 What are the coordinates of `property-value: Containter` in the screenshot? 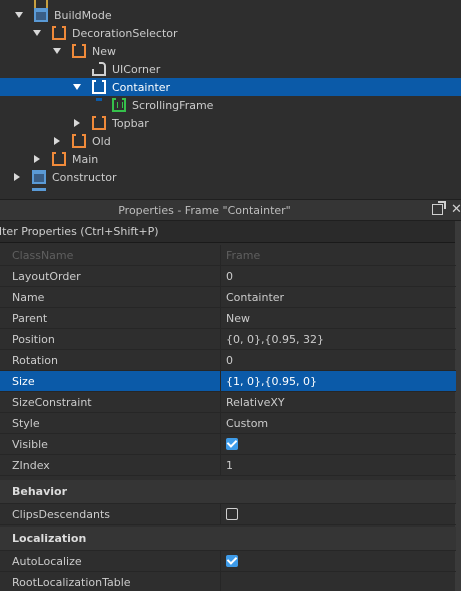 It's located at (338, 297).